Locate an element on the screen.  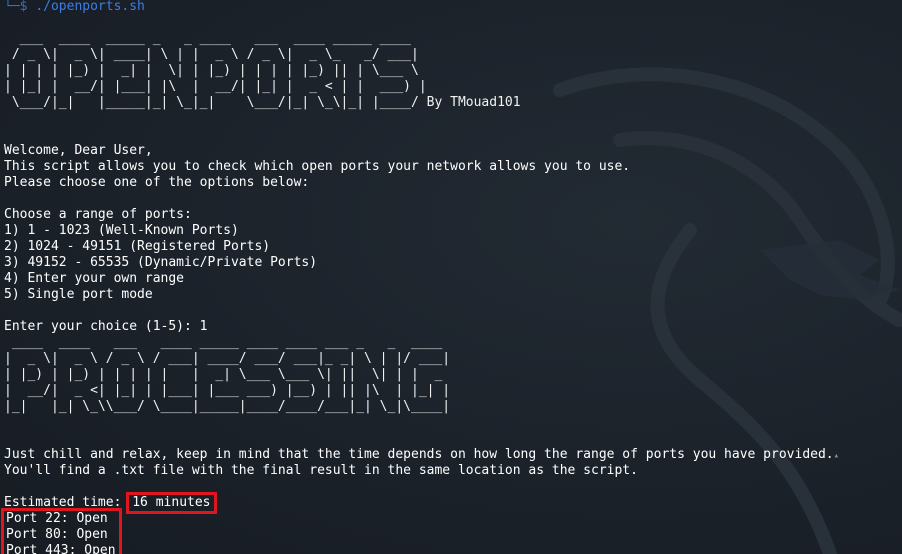
menu-option-5: 5) Single port mode is located at coordinates (78, 294).